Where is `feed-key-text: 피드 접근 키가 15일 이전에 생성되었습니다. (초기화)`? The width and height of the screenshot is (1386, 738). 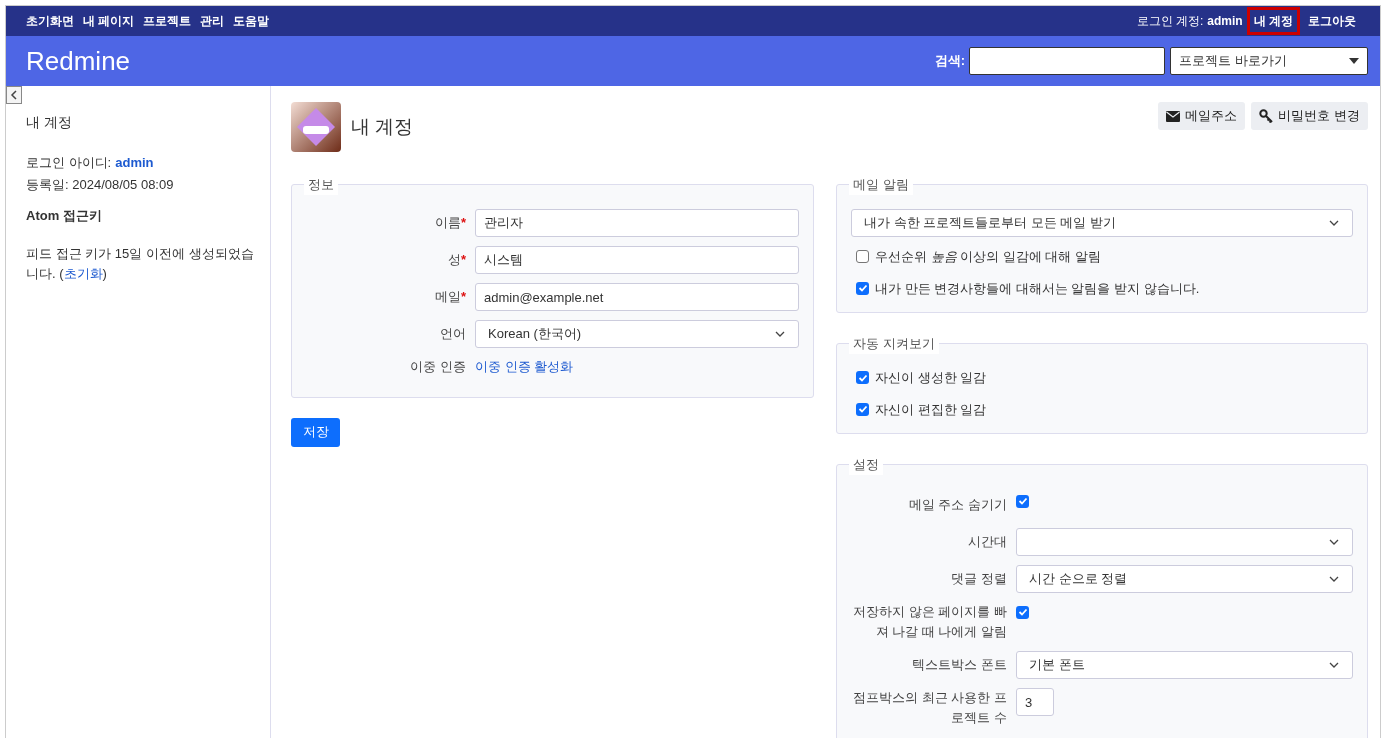
feed-key-text: 피드 접근 키가 15일 이전에 생성되었습니다. (초기화) is located at coordinates (140, 263).